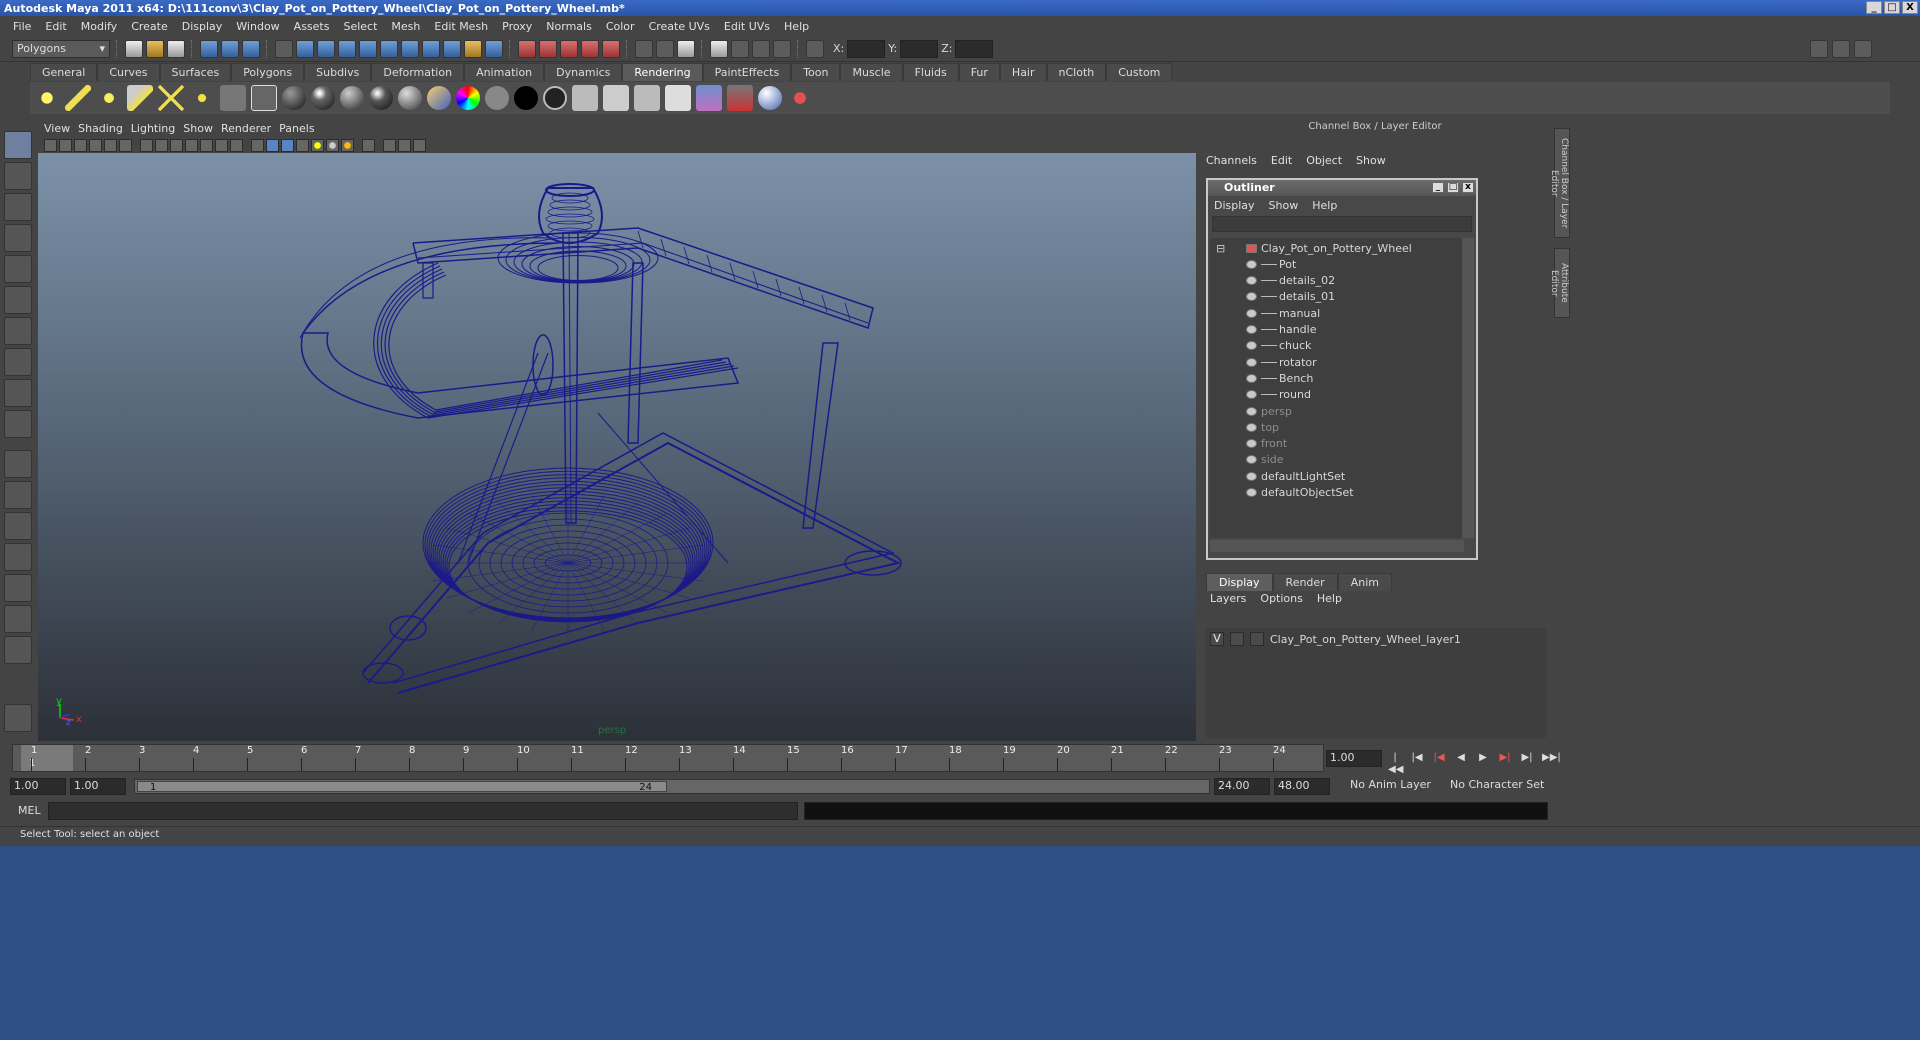 The image size is (1920, 1040). What do you see at coordinates (665, 48) in the screenshot?
I see `output-ops-icon` at bounding box center [665, 48].